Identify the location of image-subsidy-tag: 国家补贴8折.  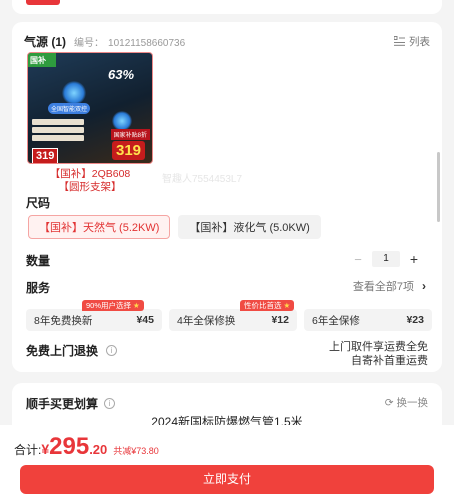
(130, 134).